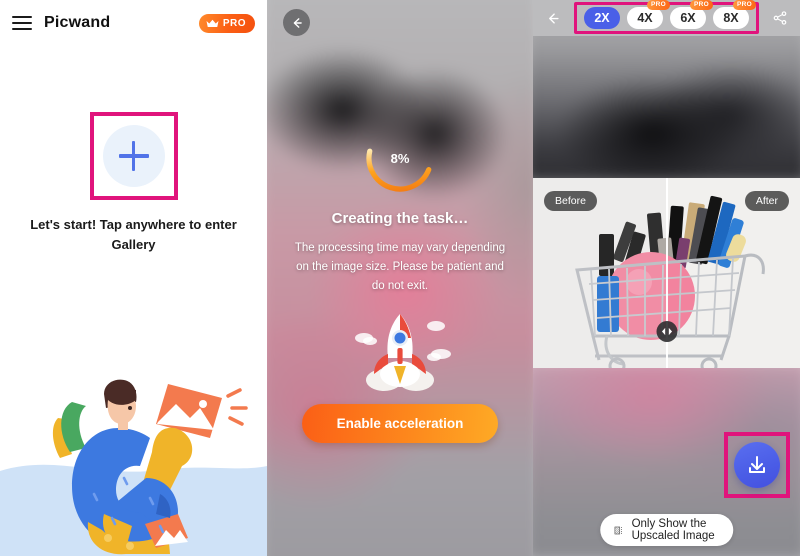 Image resolution: width=800 pixels, height=556 pixels. I want to click on zoom-level-group-highlight: 2X 4X PRO 6X PRO 8X PRO, so click(666, 17).